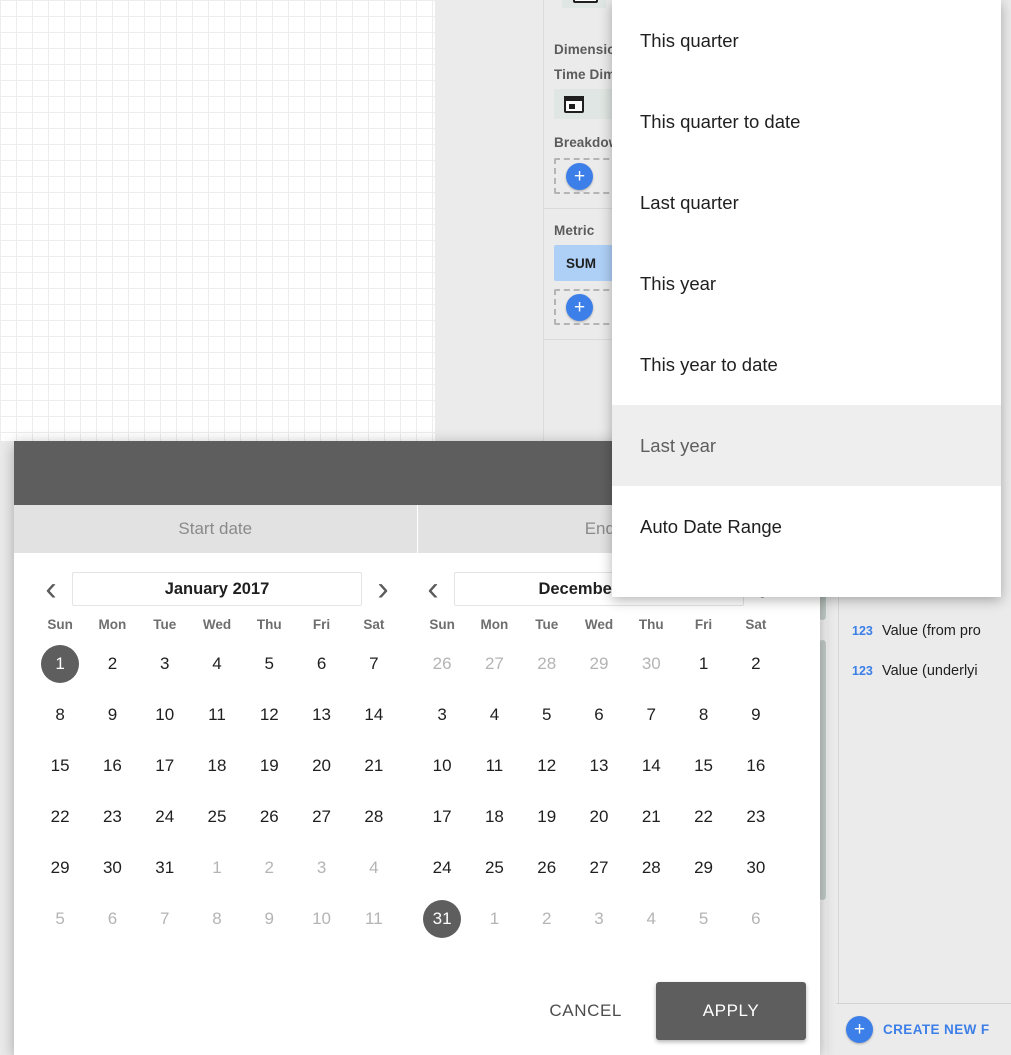  Describe the element at coordinates (585, 1011) in the screenshot. I see `cancel-button: CANCEL` at that location.